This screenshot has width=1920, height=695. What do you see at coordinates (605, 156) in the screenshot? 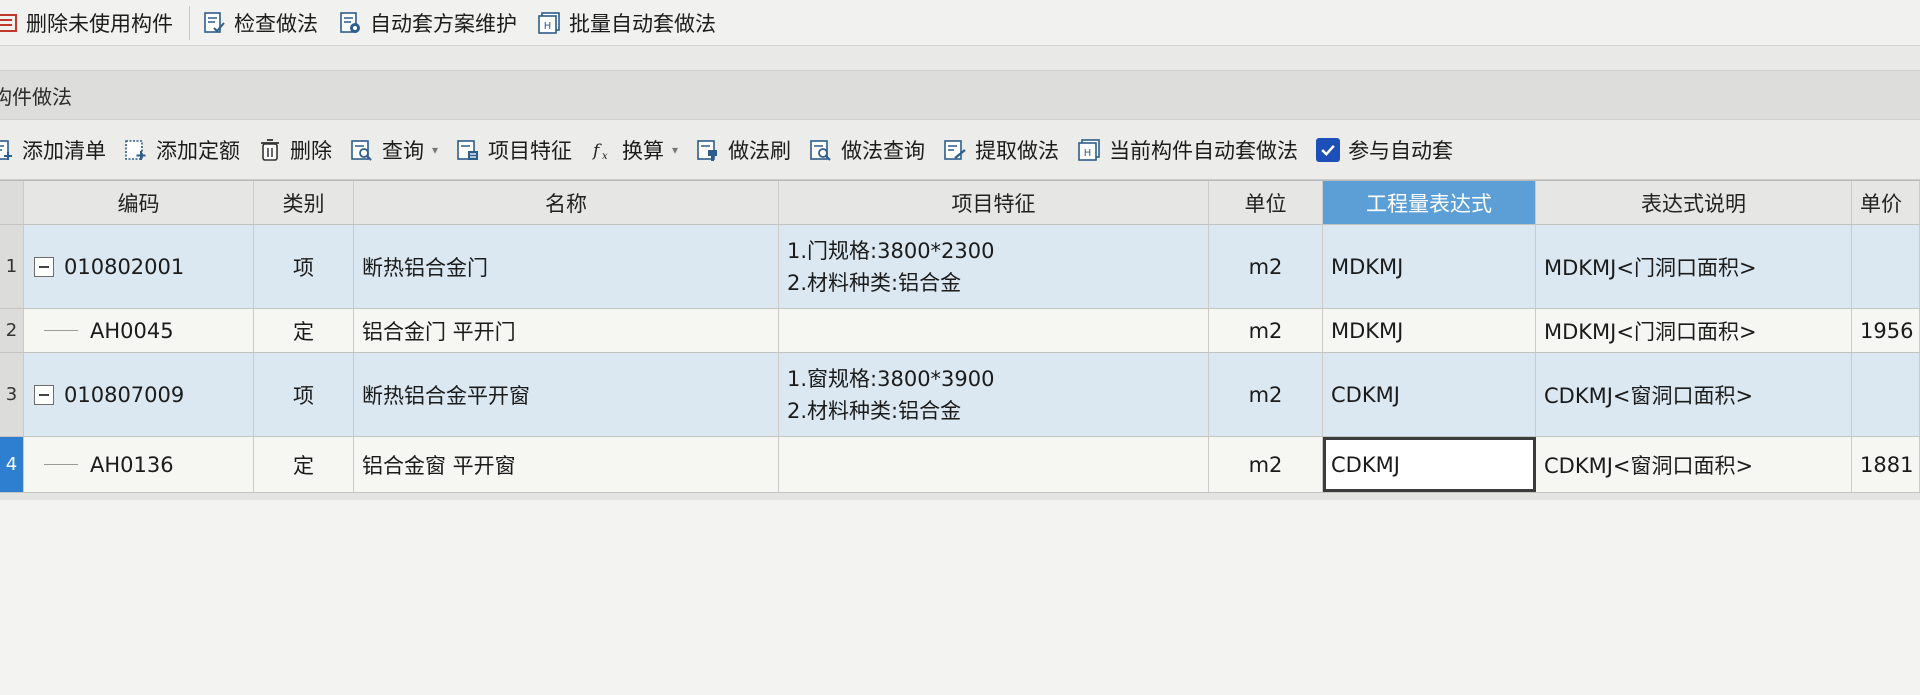
I see `svg-text: x` at bounding box center [605, 156].